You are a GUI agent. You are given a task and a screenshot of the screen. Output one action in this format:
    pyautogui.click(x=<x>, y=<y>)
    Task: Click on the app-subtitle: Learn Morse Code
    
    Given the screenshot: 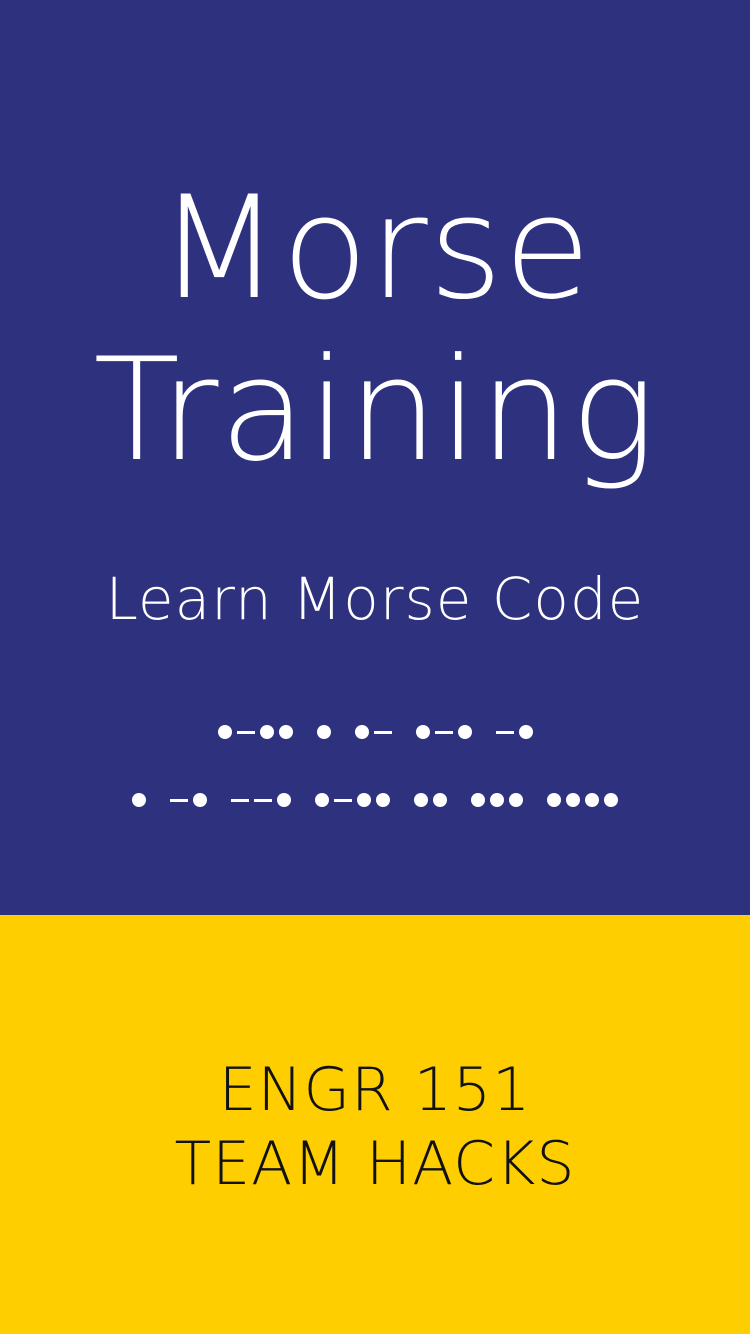 What is the action you would take?
    pyautogui.click(x=375, y=599)
    